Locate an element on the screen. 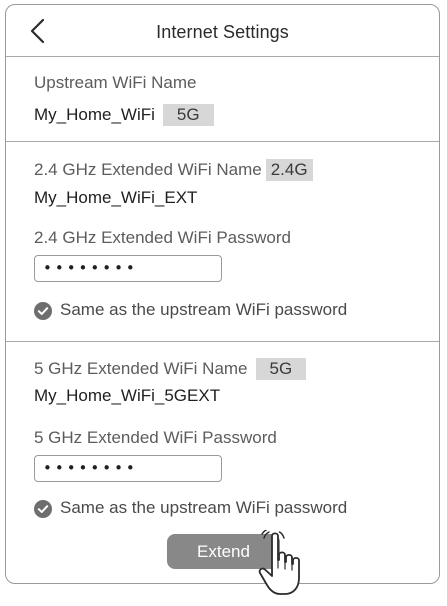  band-24-badge: 2.4G is located at coordinates (289, 170).